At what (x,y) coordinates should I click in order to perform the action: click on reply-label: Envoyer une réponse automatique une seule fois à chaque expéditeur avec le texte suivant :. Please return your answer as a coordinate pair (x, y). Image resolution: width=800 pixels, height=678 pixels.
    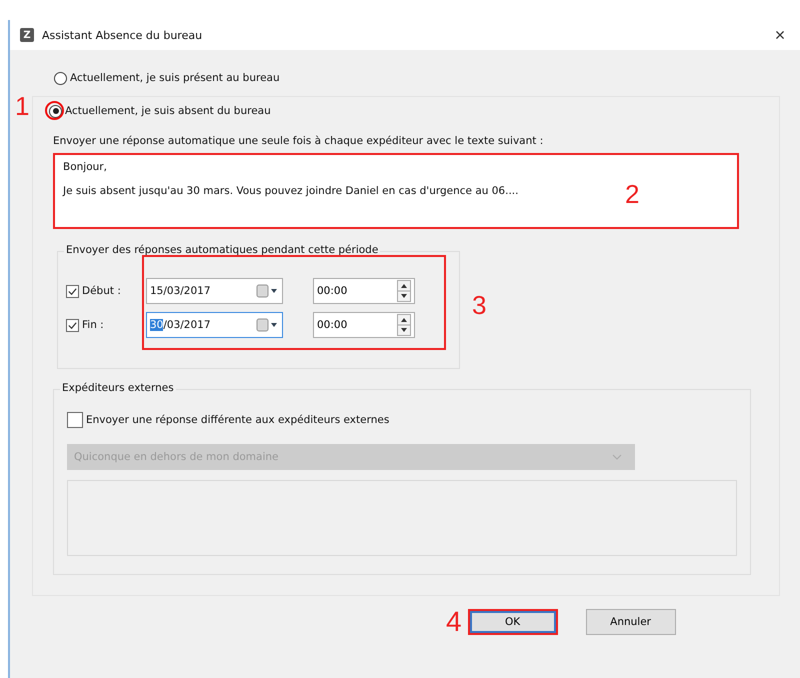
    Looking at the image, I should click on (298, 141).